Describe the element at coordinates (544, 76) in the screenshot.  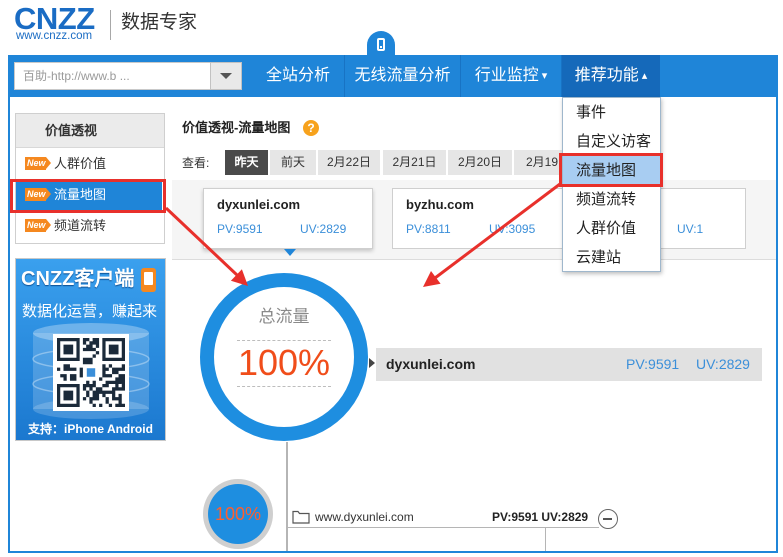
I see `chevron-down-icon: ▾` at that location.